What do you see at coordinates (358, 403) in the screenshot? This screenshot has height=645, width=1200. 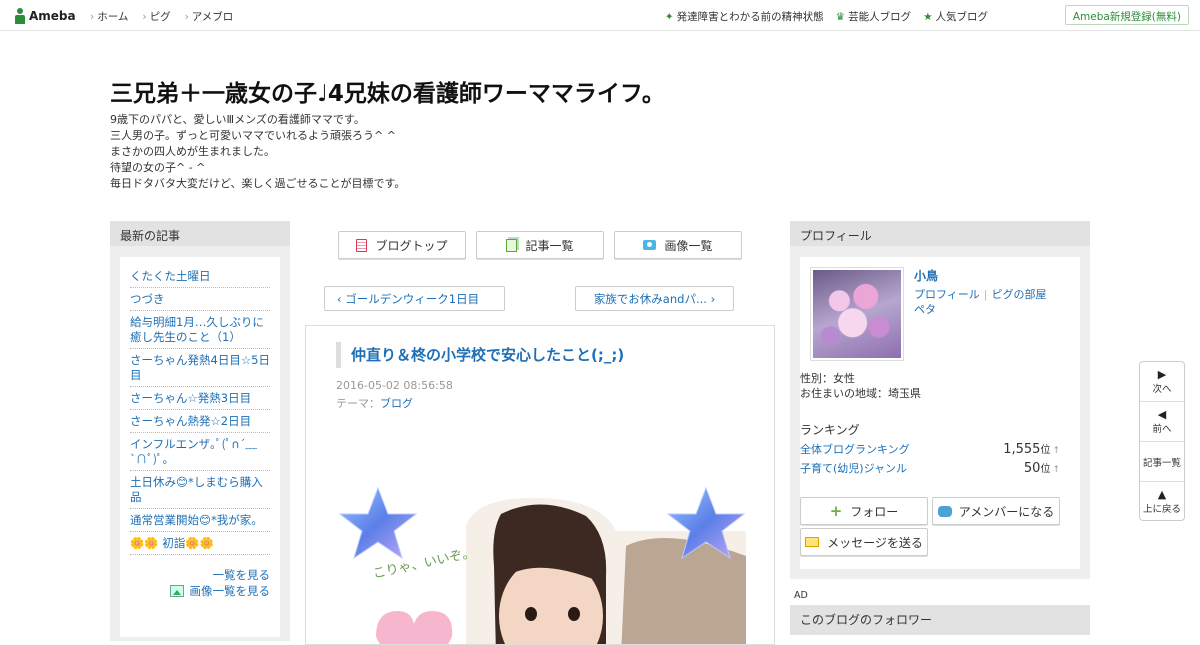 I see `entry-theme-label: テーマ：` at bounding box center [358, 403].